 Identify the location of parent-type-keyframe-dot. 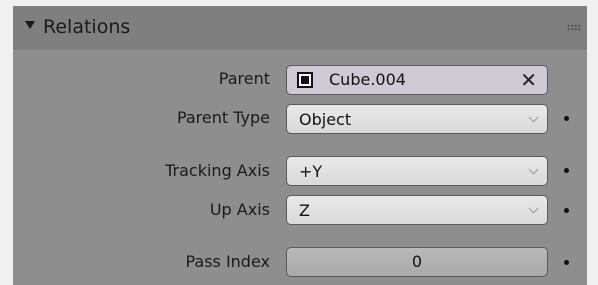
(566, 118).